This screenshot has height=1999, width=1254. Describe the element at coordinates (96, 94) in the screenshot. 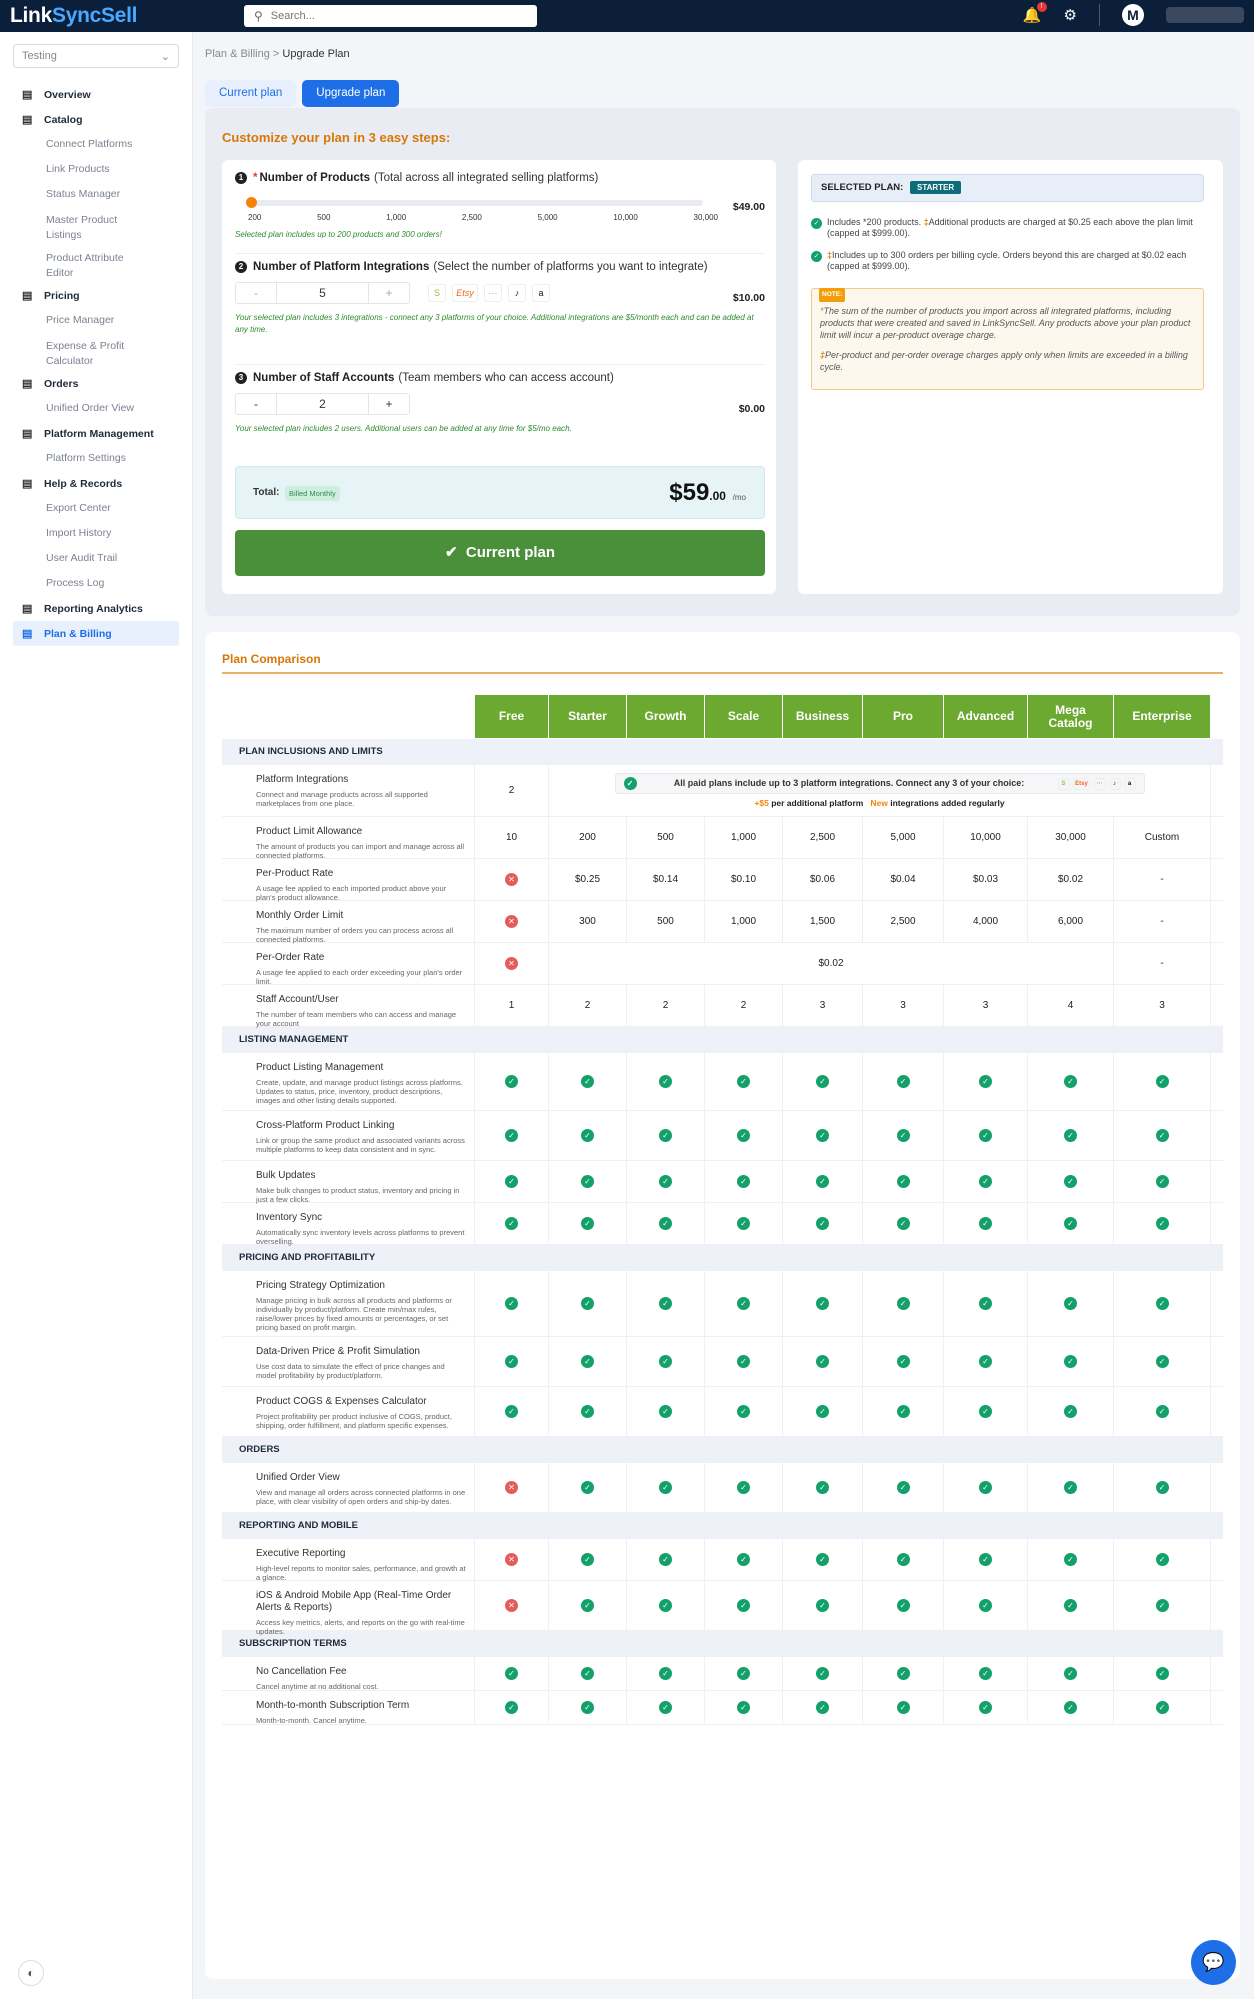

I see `sidebar-item-overview: ▤ Overview` at that location.